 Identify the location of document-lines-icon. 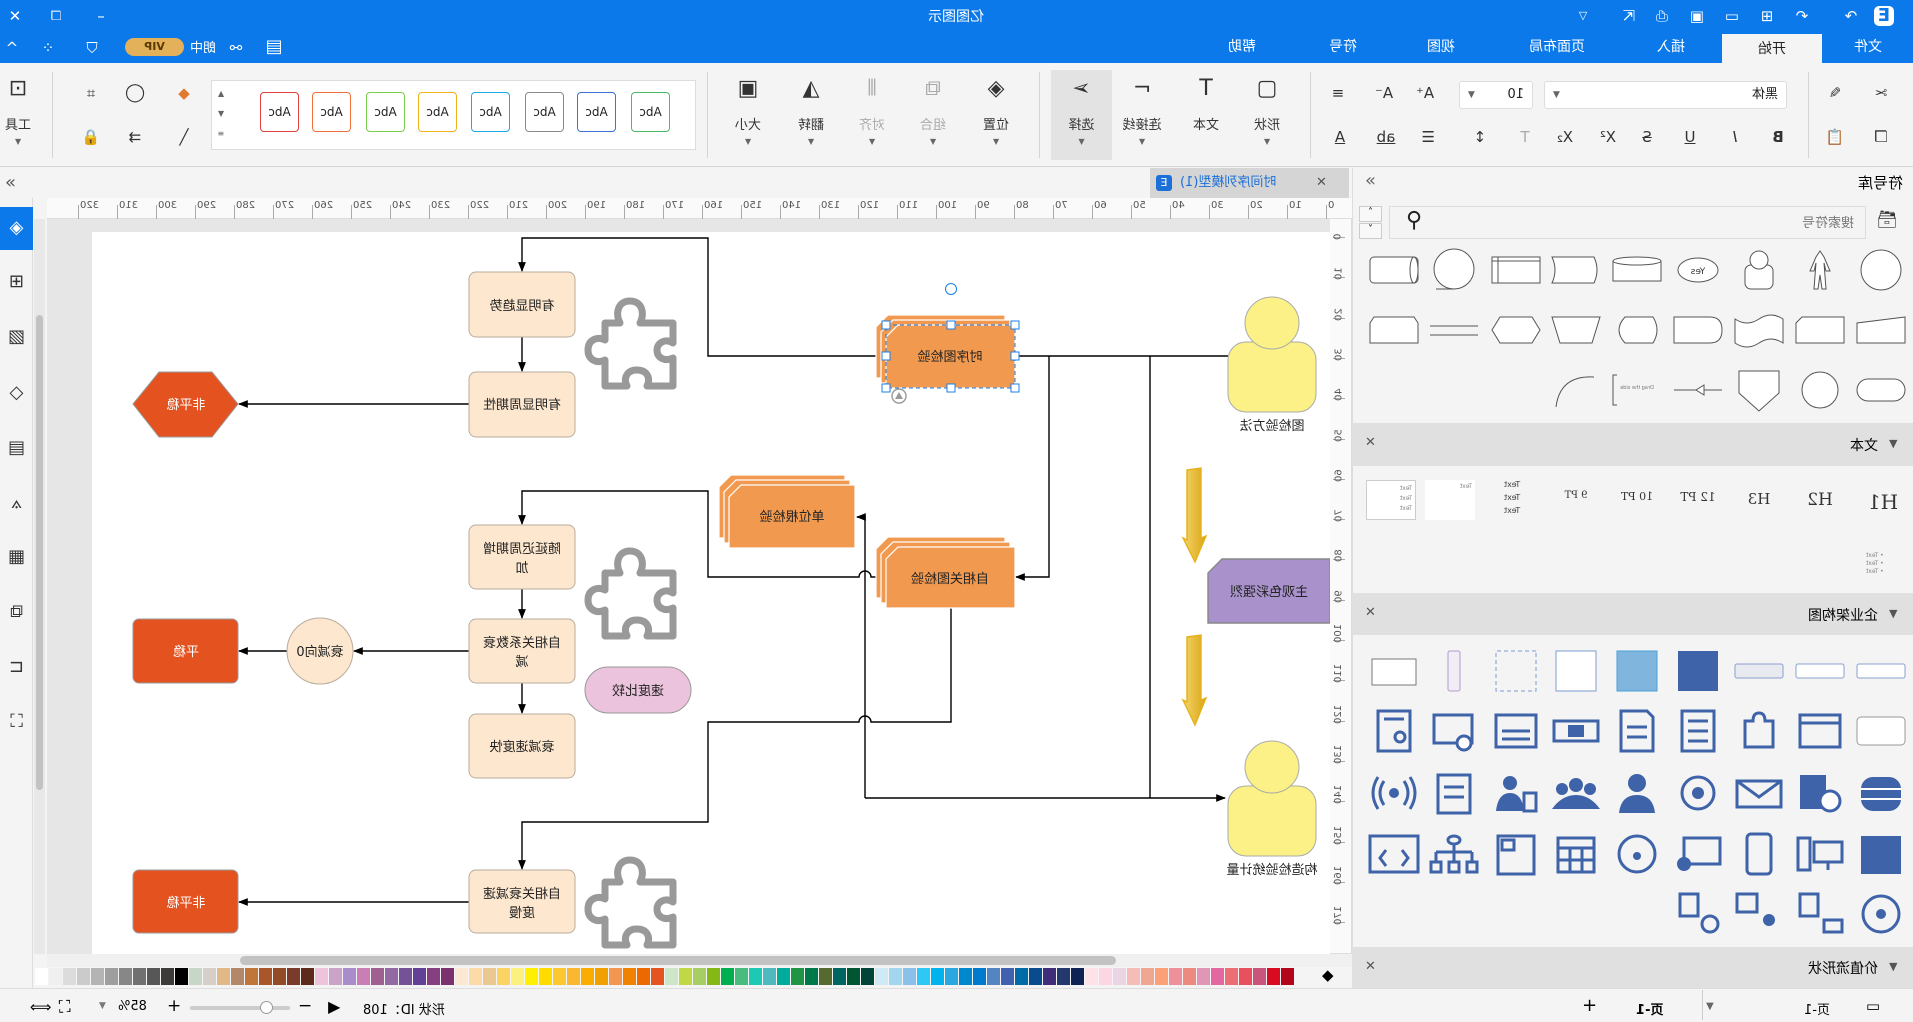
(1698, 730).